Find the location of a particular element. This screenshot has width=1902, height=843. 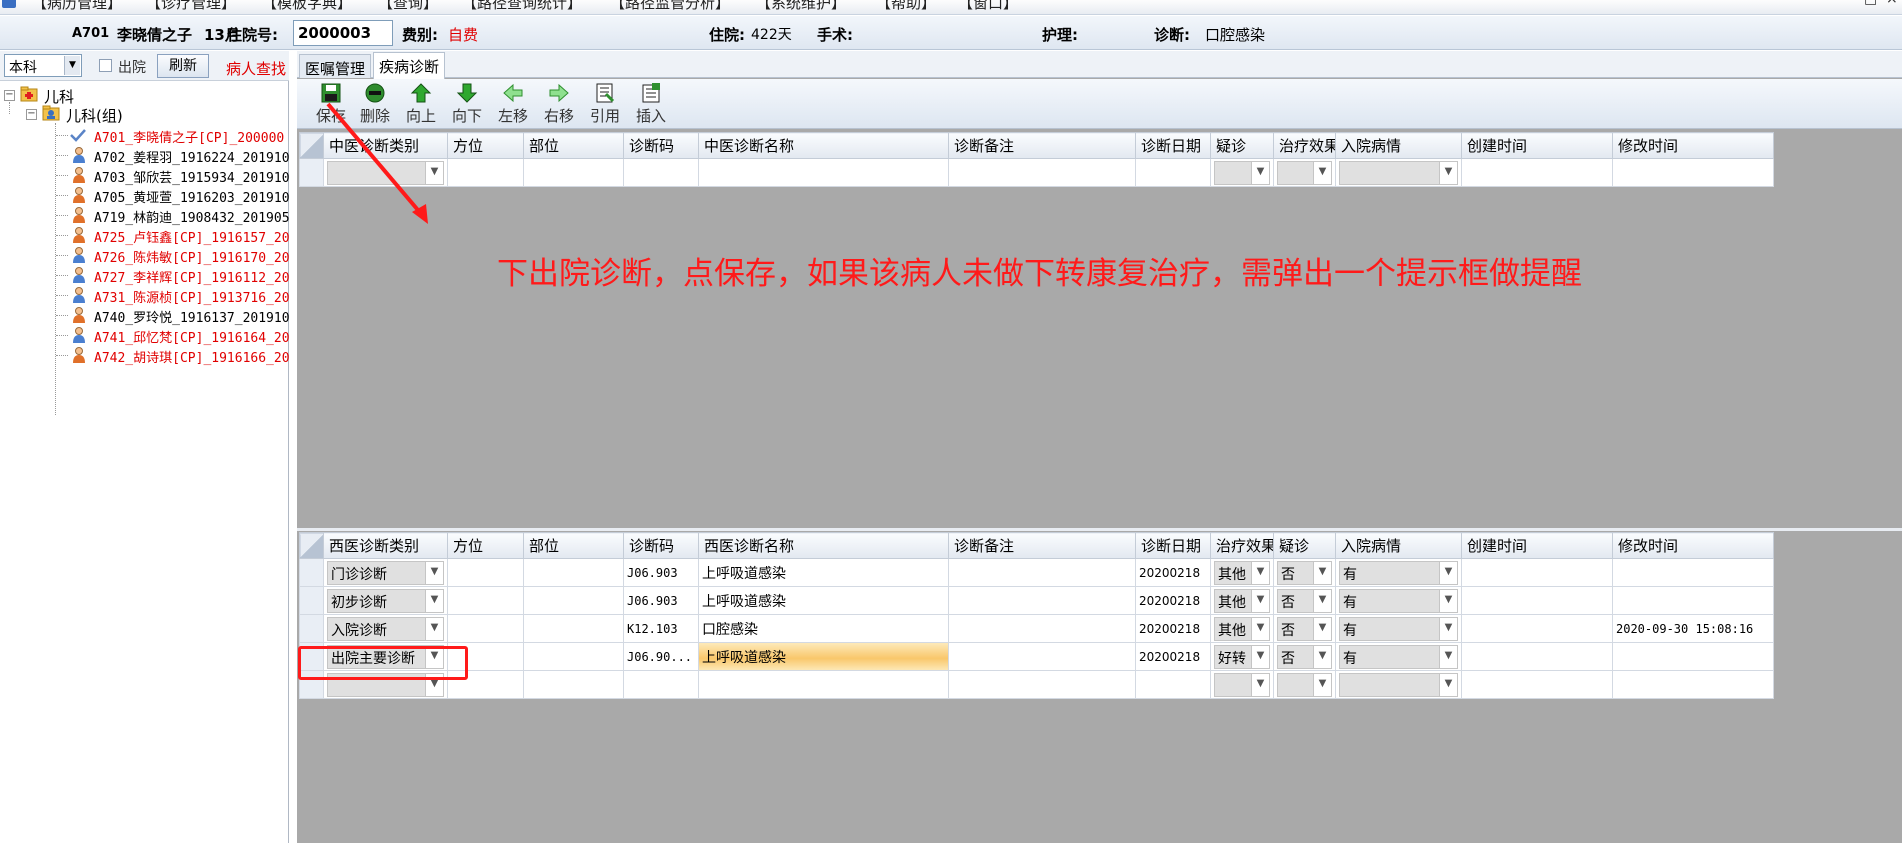

category-combo: 初步诊断 ▼ is located at coordinates (385, 600).